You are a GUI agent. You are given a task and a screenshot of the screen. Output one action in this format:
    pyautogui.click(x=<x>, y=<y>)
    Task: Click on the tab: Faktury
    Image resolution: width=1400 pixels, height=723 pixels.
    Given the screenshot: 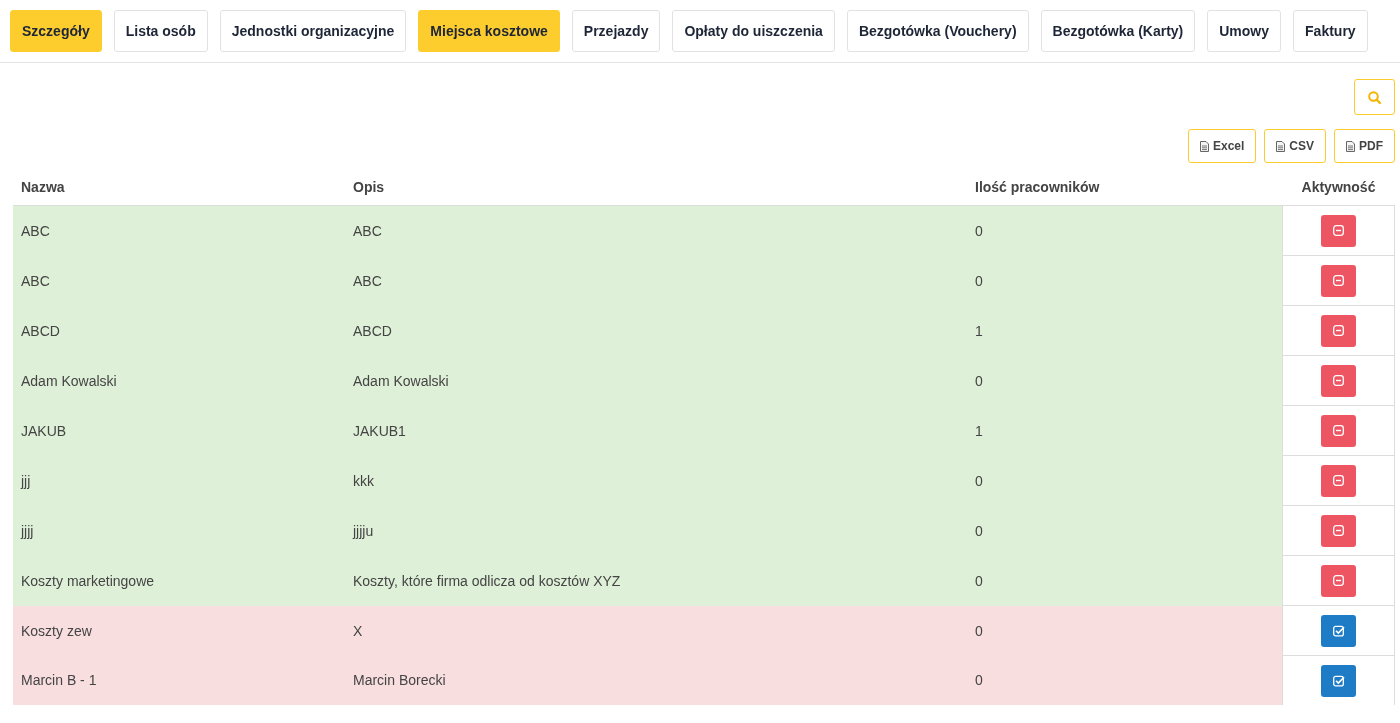 What is the action you would take?
    pyautogui.click(x=1330, y=31)
    